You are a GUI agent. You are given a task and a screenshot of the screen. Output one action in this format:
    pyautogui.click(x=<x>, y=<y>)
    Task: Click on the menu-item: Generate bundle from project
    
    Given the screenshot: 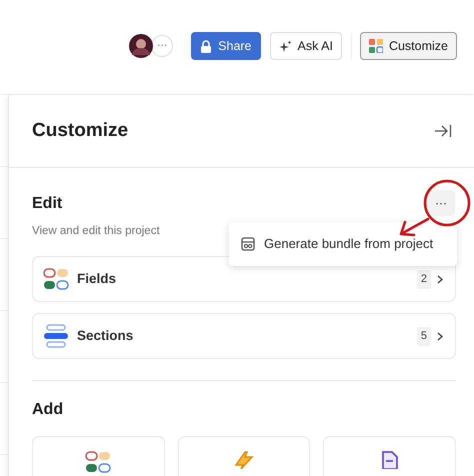 What is the action you would take?
    pyautogui.click(x=343, y=244)
    